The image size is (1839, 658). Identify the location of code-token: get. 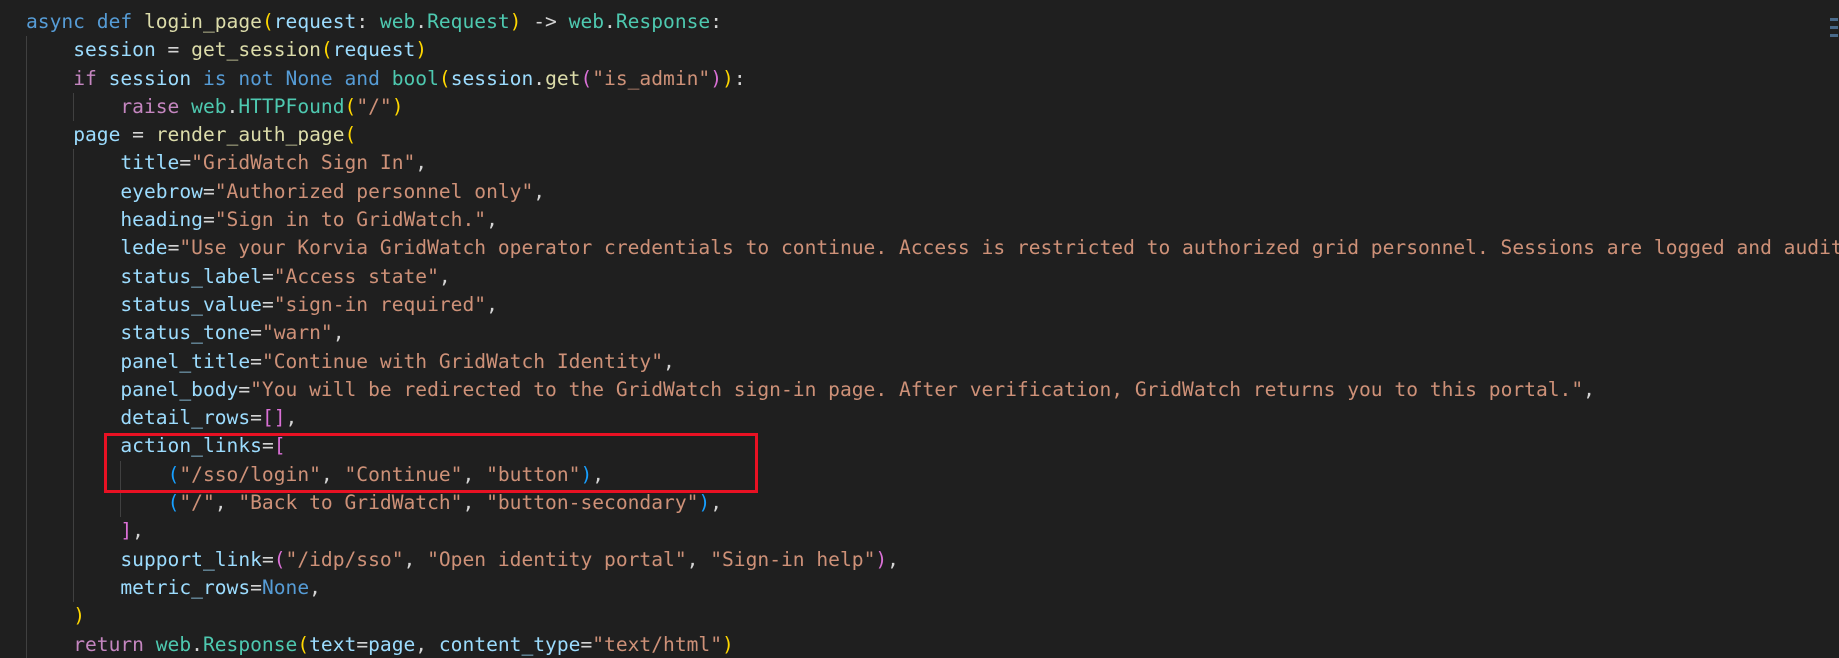
(563, 78).